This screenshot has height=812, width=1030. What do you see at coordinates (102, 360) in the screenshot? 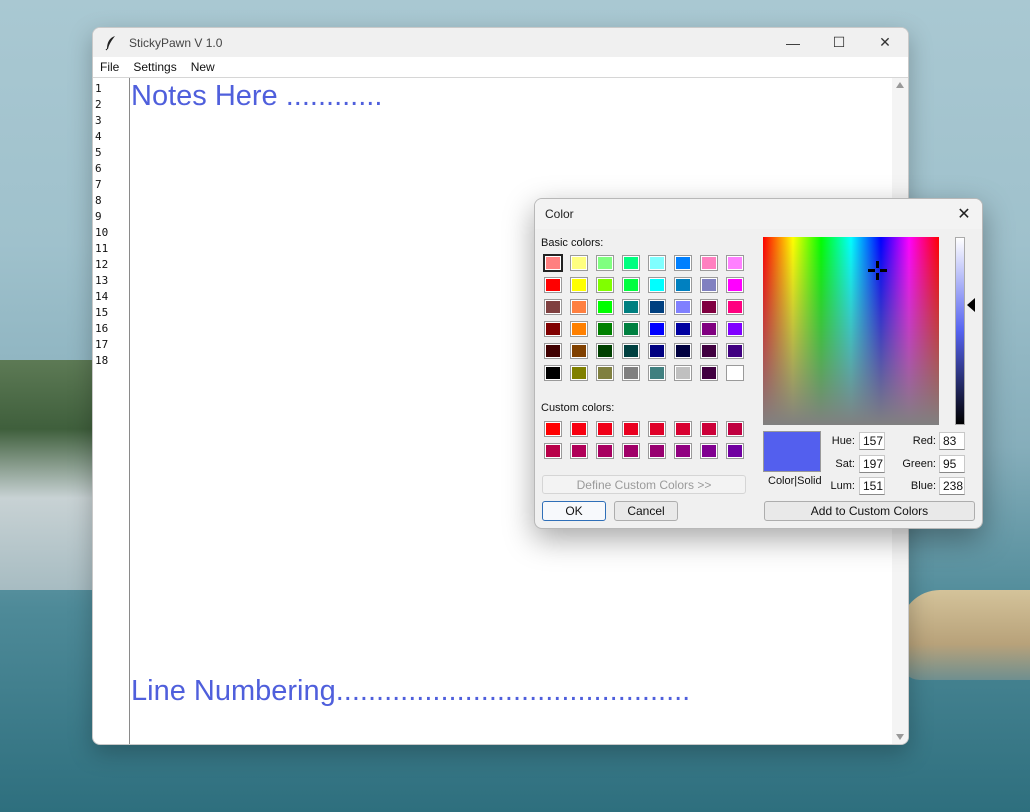
I see `line-number: 18` at bounding box center [102, 360].